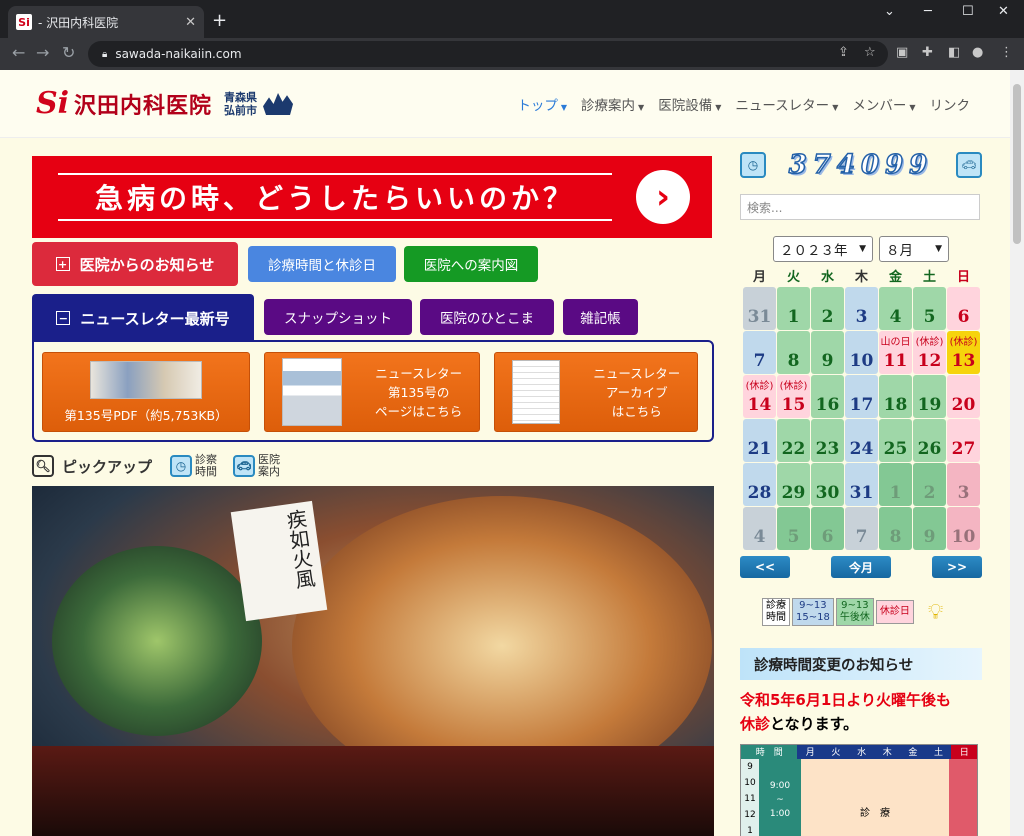 The width and height of the screenshot is (1024, 836). I want to click on new-tab-button: +, so click(219, 20).